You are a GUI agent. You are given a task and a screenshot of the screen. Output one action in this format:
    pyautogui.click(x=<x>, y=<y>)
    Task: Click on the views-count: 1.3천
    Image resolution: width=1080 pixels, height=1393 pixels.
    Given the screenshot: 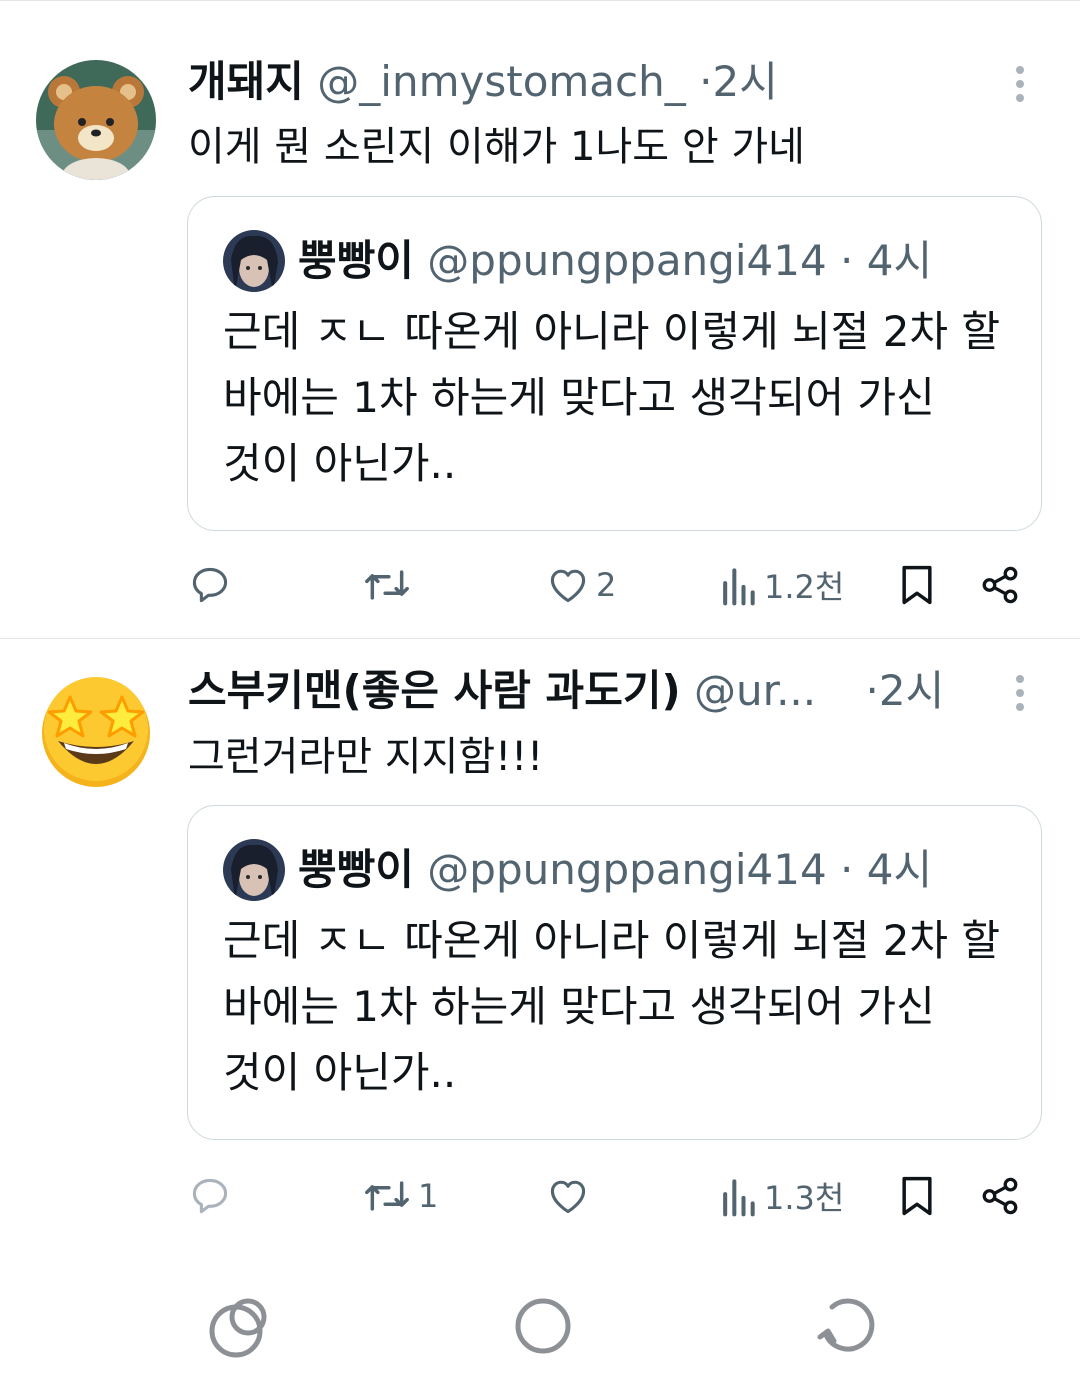 What is the action you would take?
    pyautogui.click(x=804, y=1198)
    